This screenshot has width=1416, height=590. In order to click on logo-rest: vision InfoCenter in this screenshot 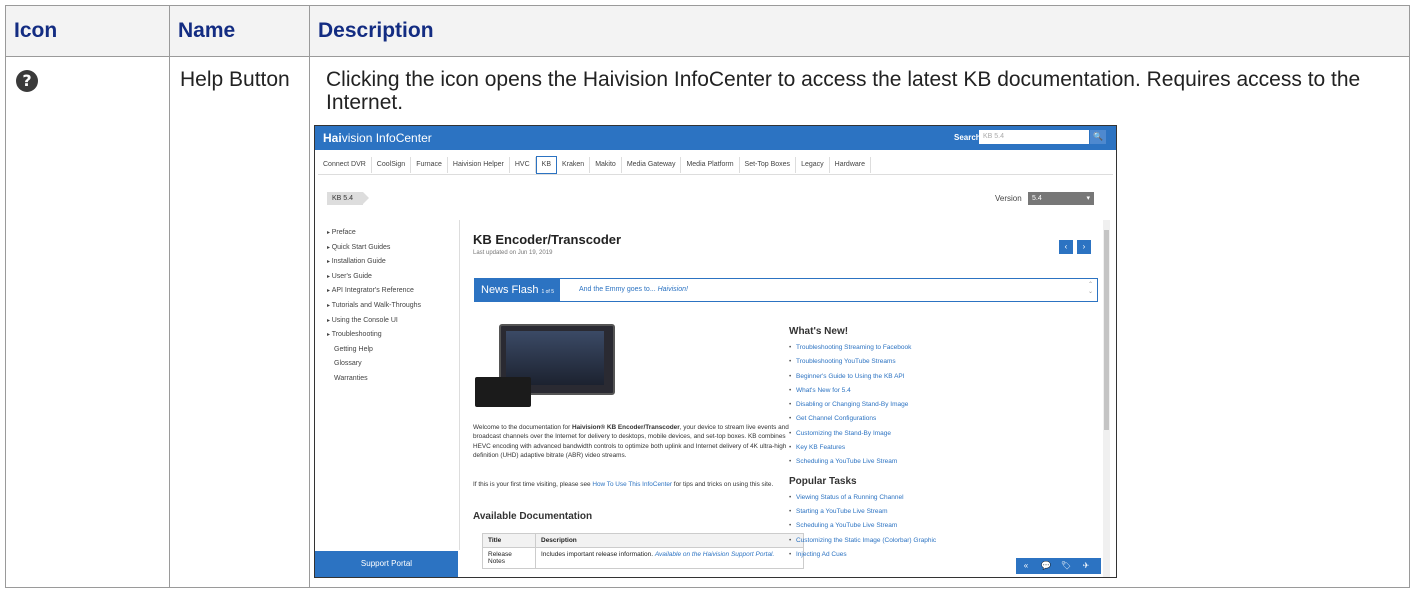, I will do `click(386, 138)`.